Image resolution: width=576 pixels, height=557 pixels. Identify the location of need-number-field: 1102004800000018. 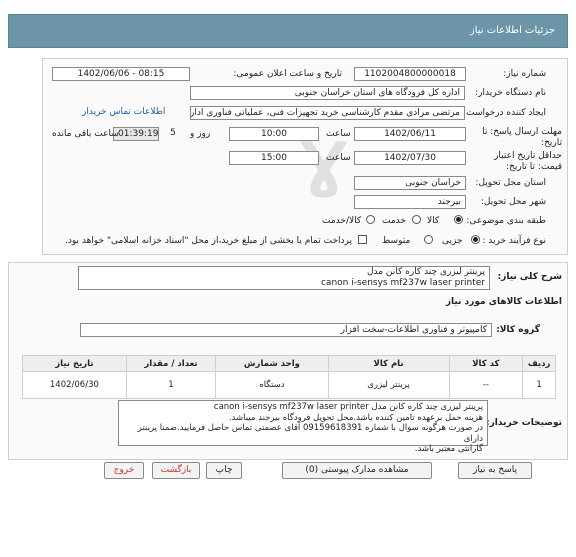
(410, 74).